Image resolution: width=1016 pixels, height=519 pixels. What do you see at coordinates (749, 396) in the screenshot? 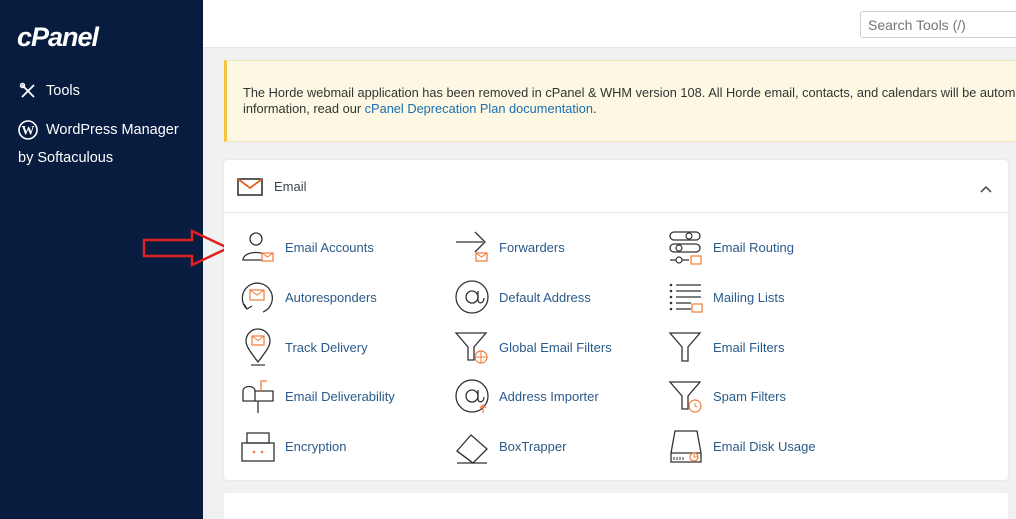
I see `tool-label: Spam Filters` at bounding box center [749, 396].